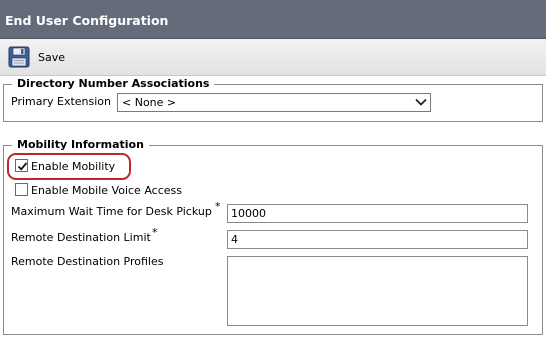 This screenshot has height=342, width=546. What do you see at coordinates (155, 232) in the screenshot?
I see `remote-destination-limit-required-marker: *` at bounding box center [155, 232].